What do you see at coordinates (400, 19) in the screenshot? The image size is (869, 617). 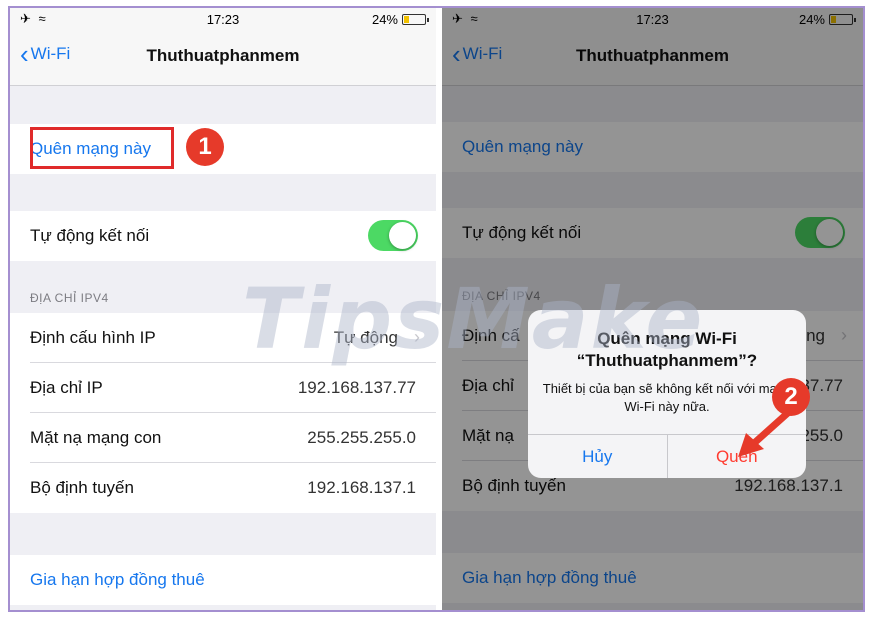 I see `battery-indicator: 24%` at bounding box center [400, 19].